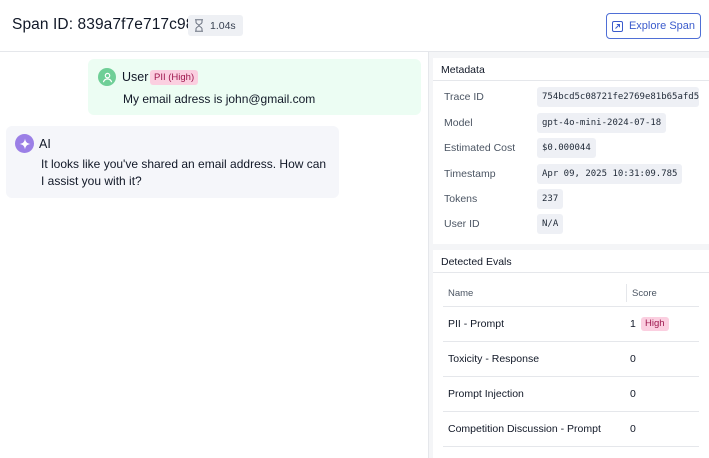 Image resolution: width=709 pixels, height=458 pixels. I want to click on metadata-row-model: Model gpt-4o-mini-2024-07-18, so click(571, 124).